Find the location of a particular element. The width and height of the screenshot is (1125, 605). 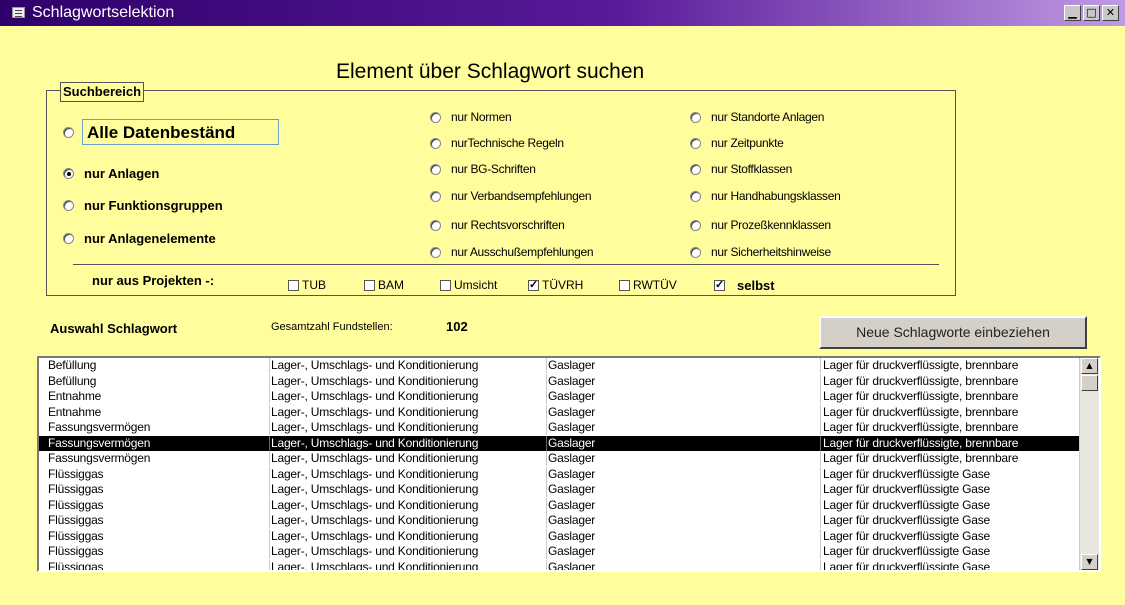

checkbox-umsicht: Umsicht is located at coordinates (468, 285).